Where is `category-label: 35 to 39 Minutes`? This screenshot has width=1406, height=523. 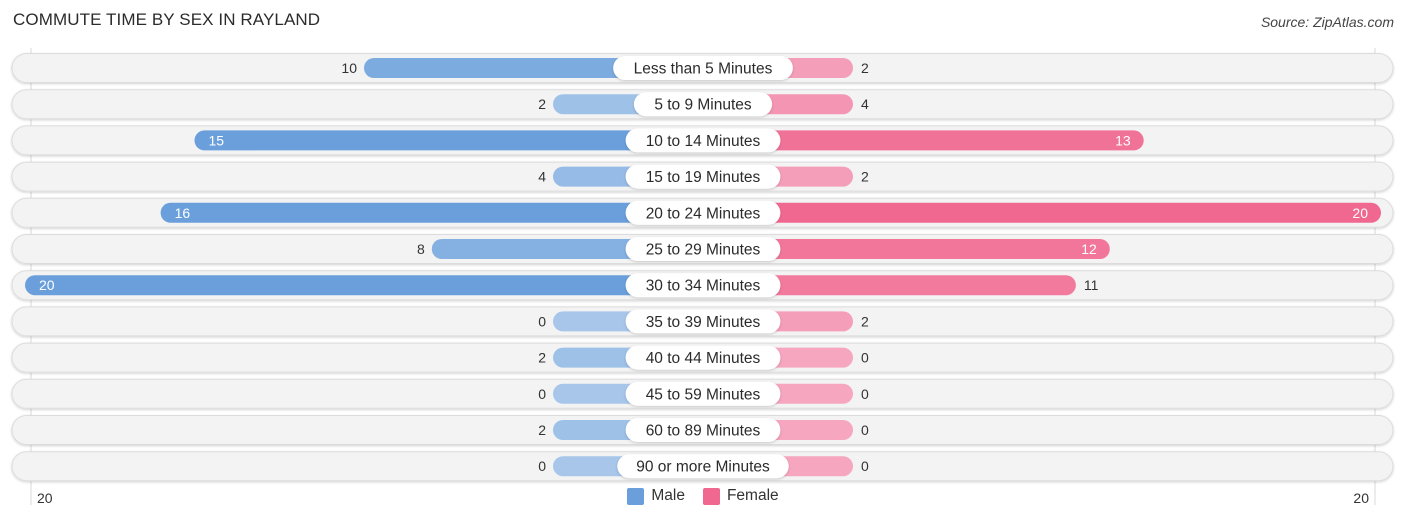 category-label: 35 to 39 Minutes is located at coordinates (703, 322).